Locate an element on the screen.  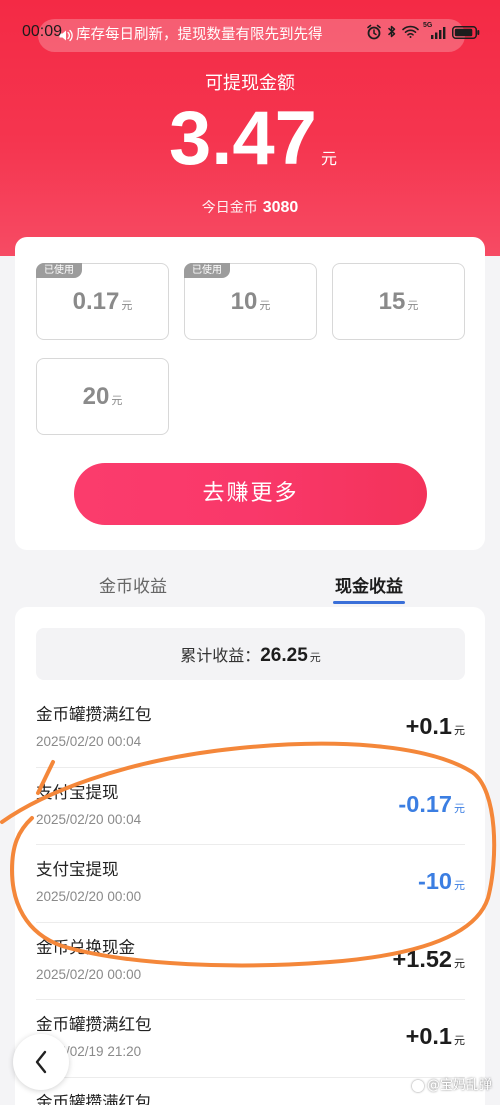
withdrawable-amount: 3.47 元 is located at coordinates (250, 139).